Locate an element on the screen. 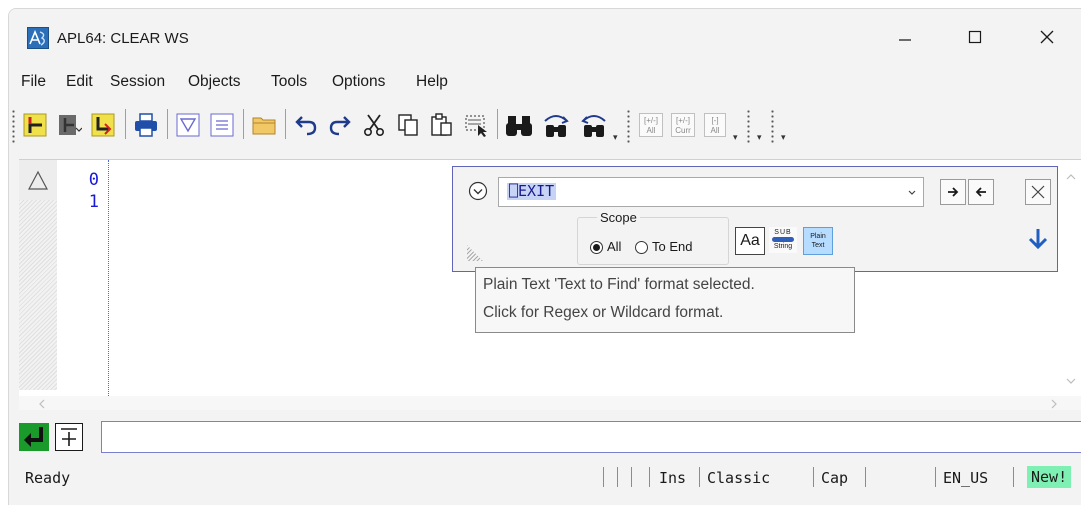 The image size is (1081, 505). scissors-icon is located at coordinates (374, 125).